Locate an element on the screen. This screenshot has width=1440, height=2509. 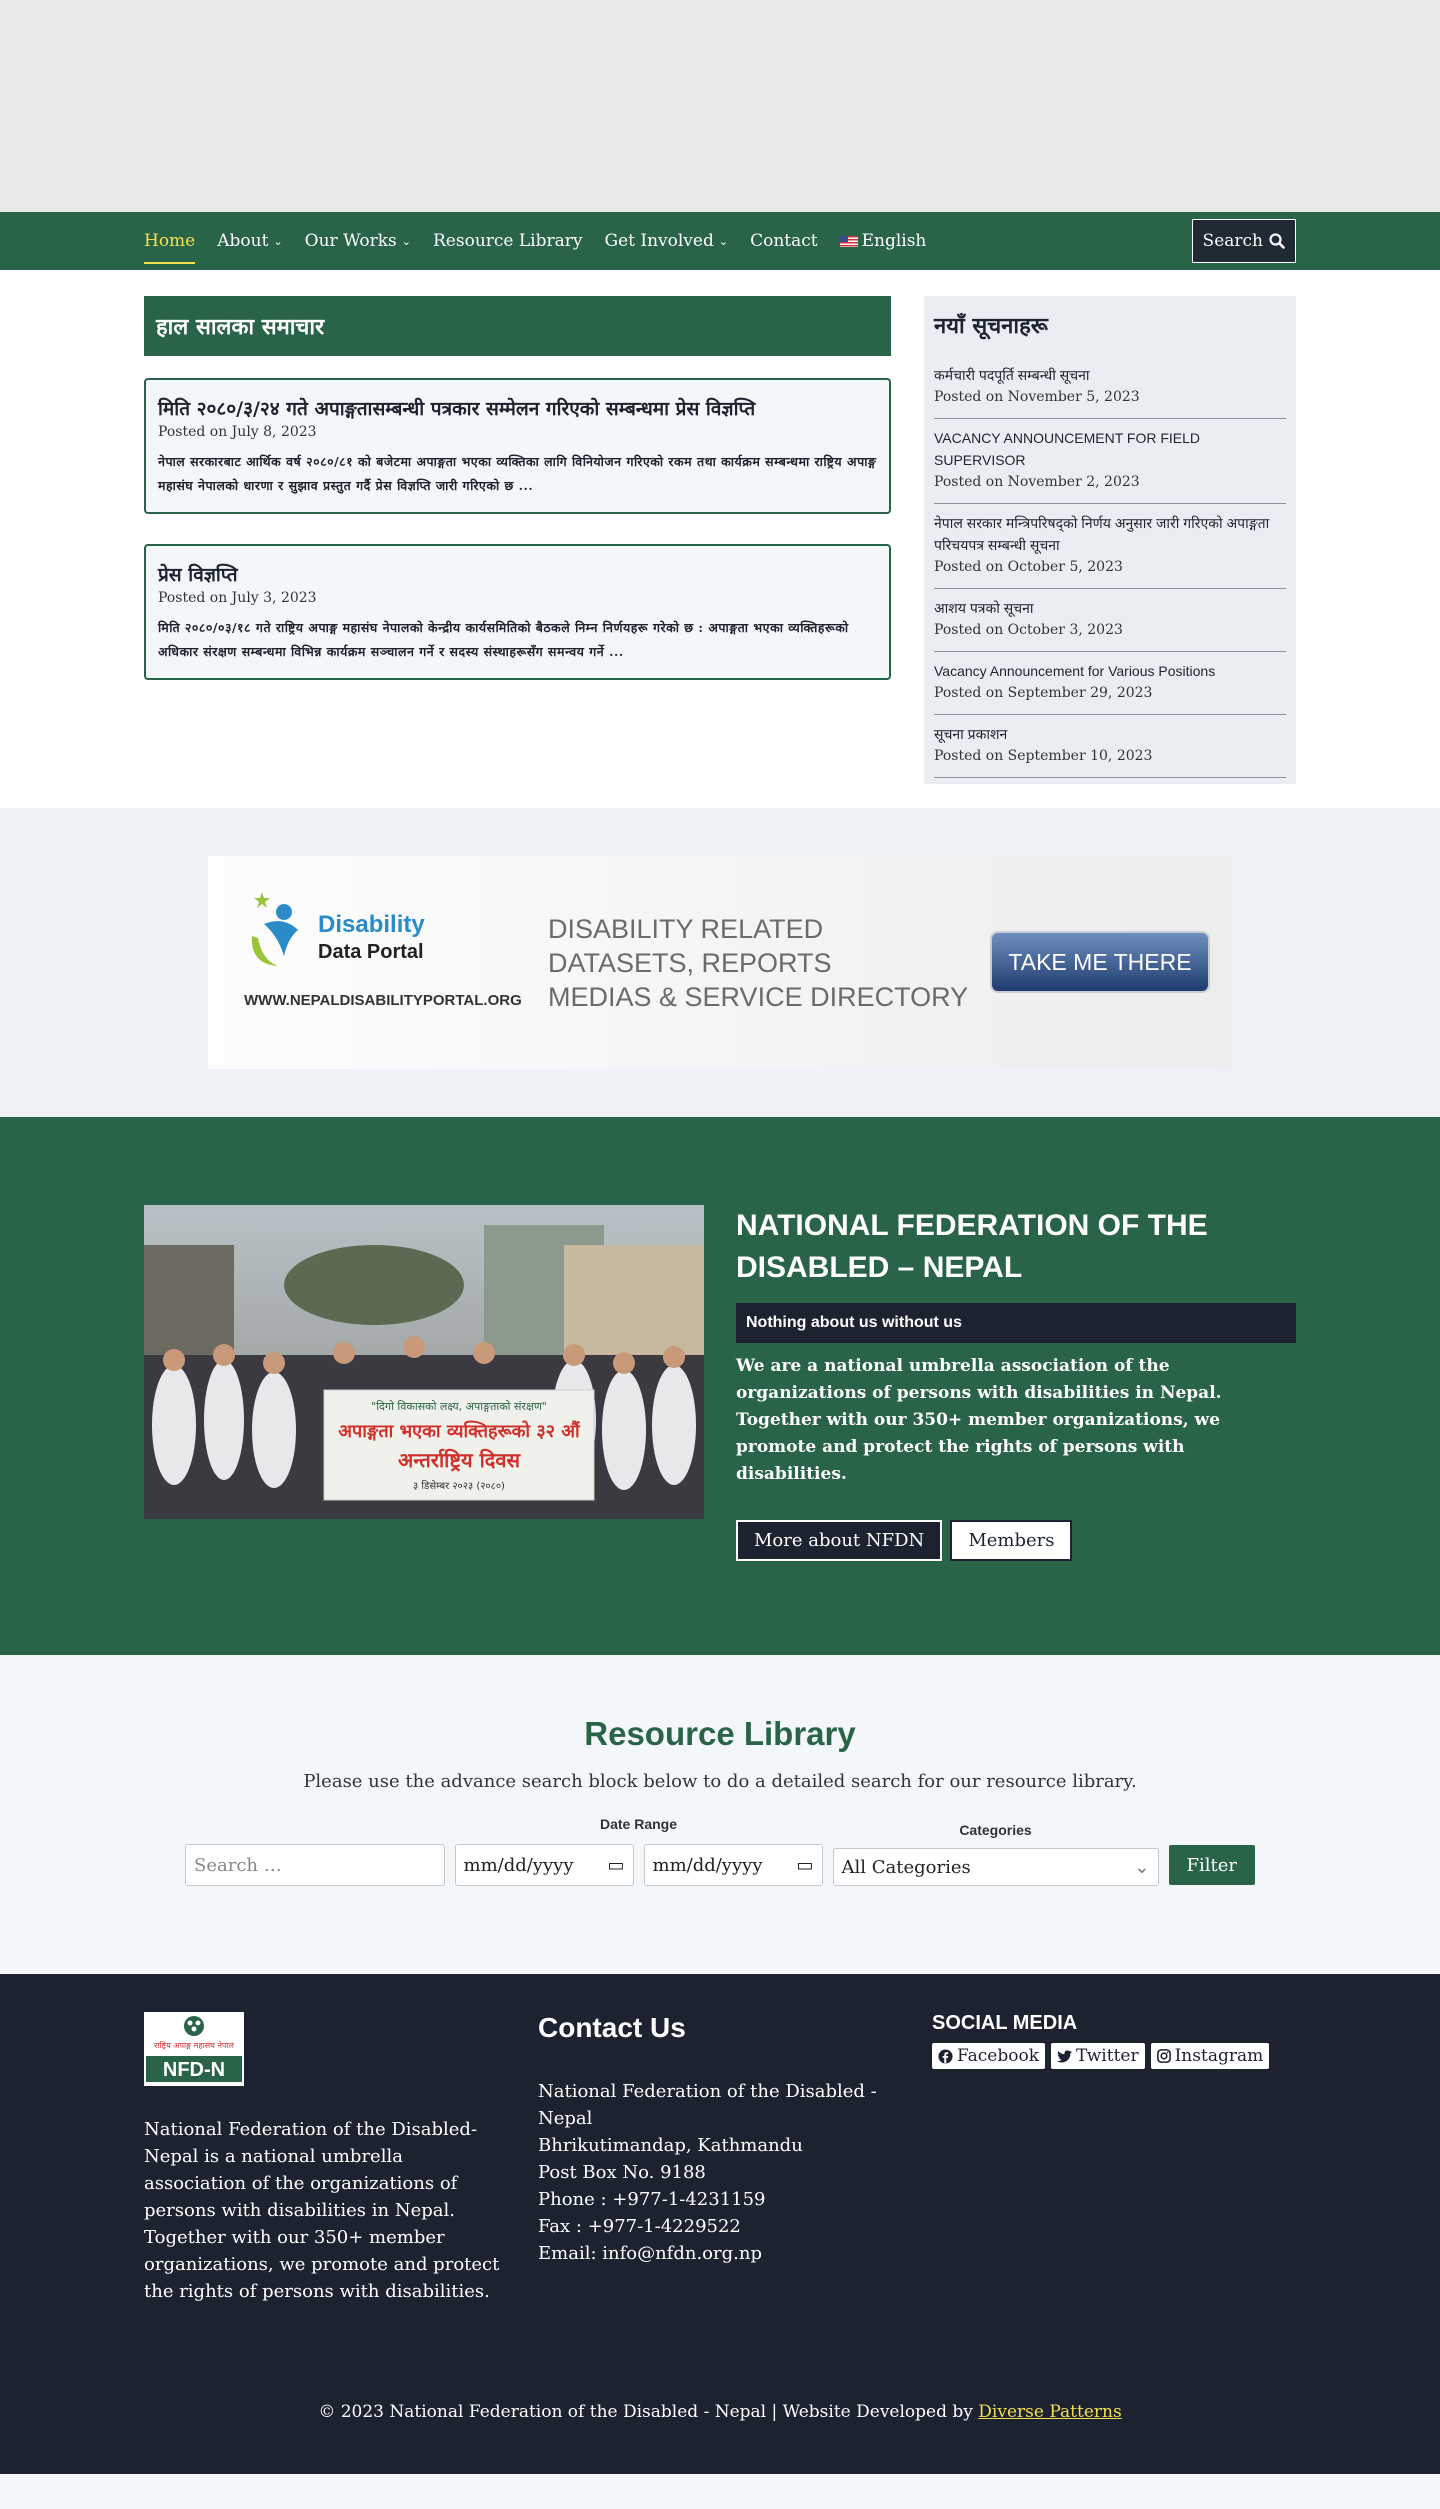
twitter-button: Twitter is located at coordinates (1098, 2056).